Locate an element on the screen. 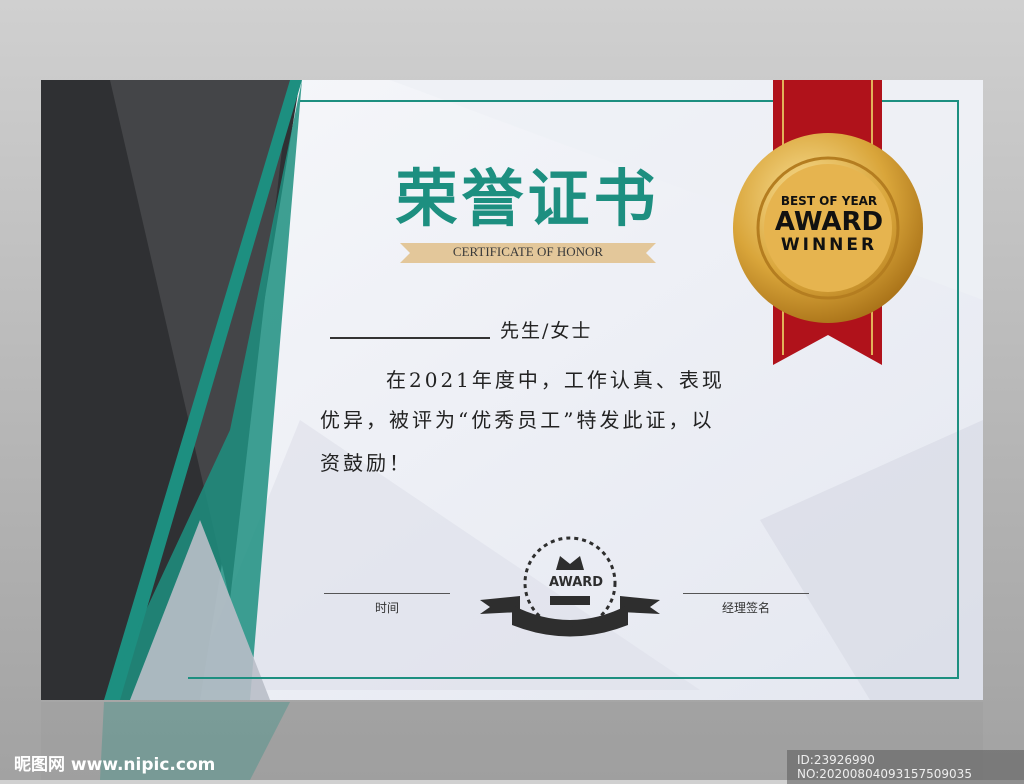 The image size is (1024, 784). subtitle-text: CERTIFICATE OF HONOR is located at coordinates (528, 251).